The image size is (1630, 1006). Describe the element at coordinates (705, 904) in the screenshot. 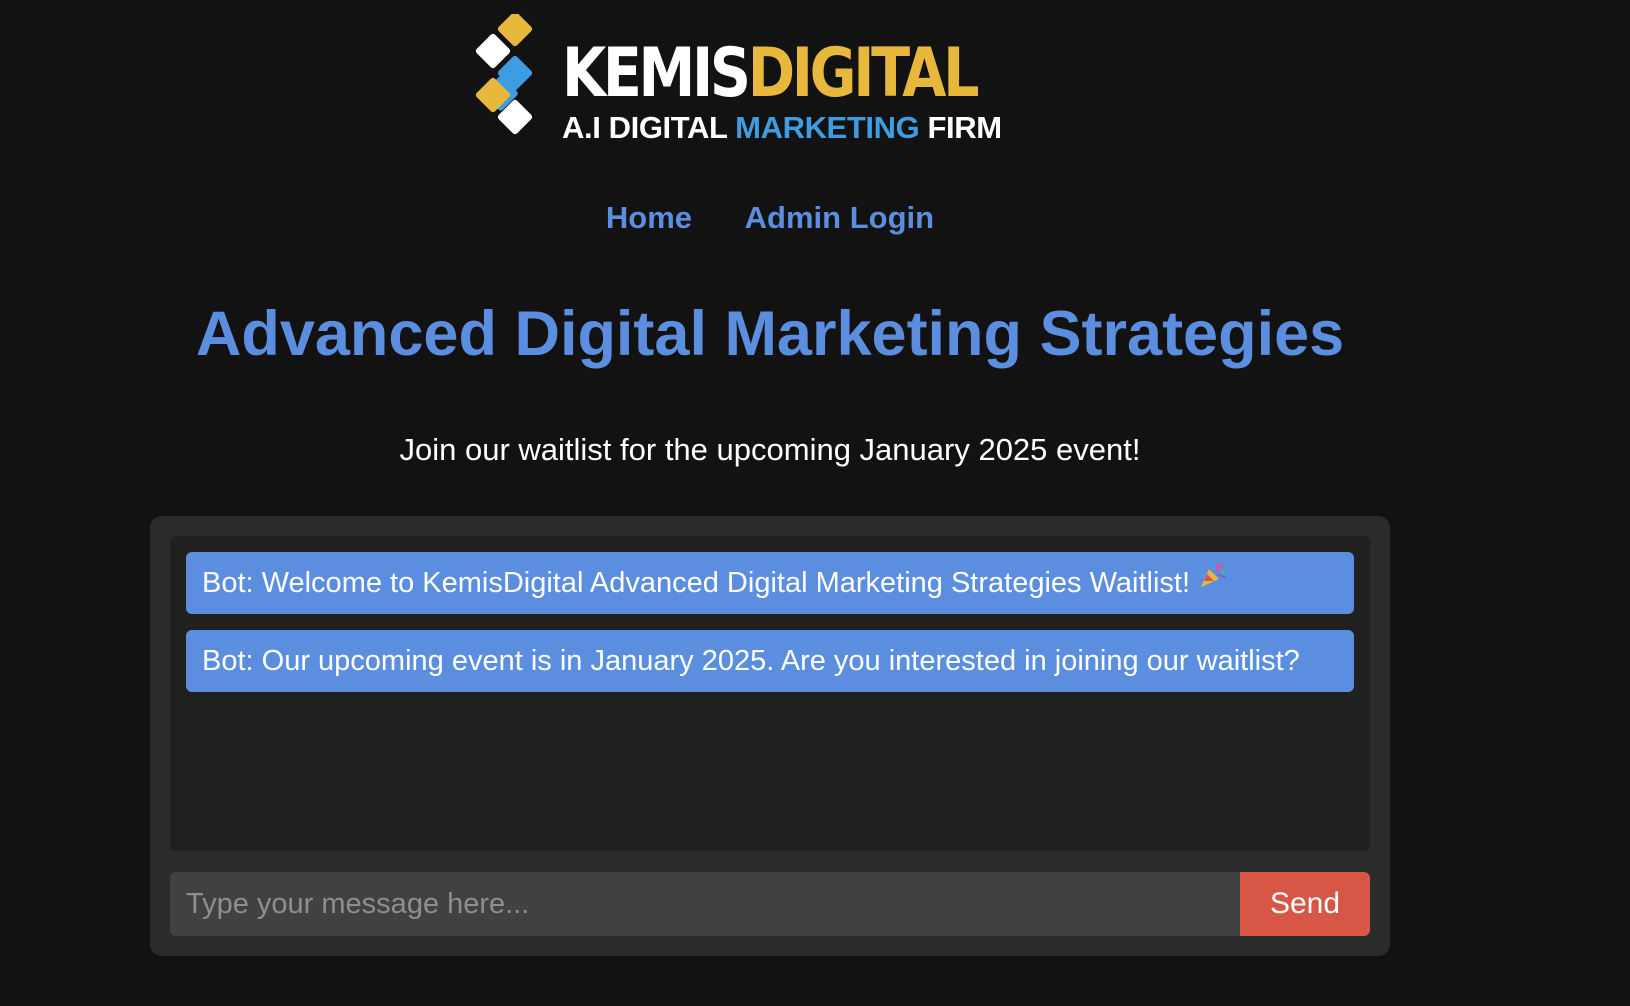

I see `chat-message-input` at that location.